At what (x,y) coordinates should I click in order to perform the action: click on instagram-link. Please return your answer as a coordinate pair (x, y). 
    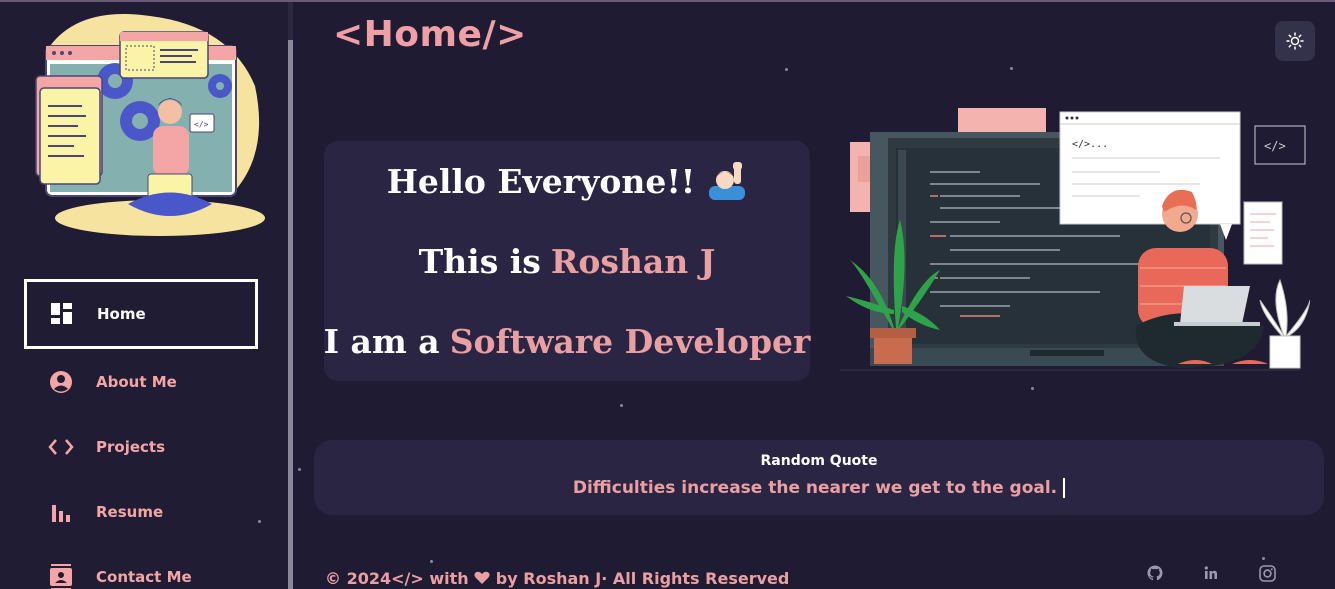
    Looking at the image, I should click on (1267, 573).